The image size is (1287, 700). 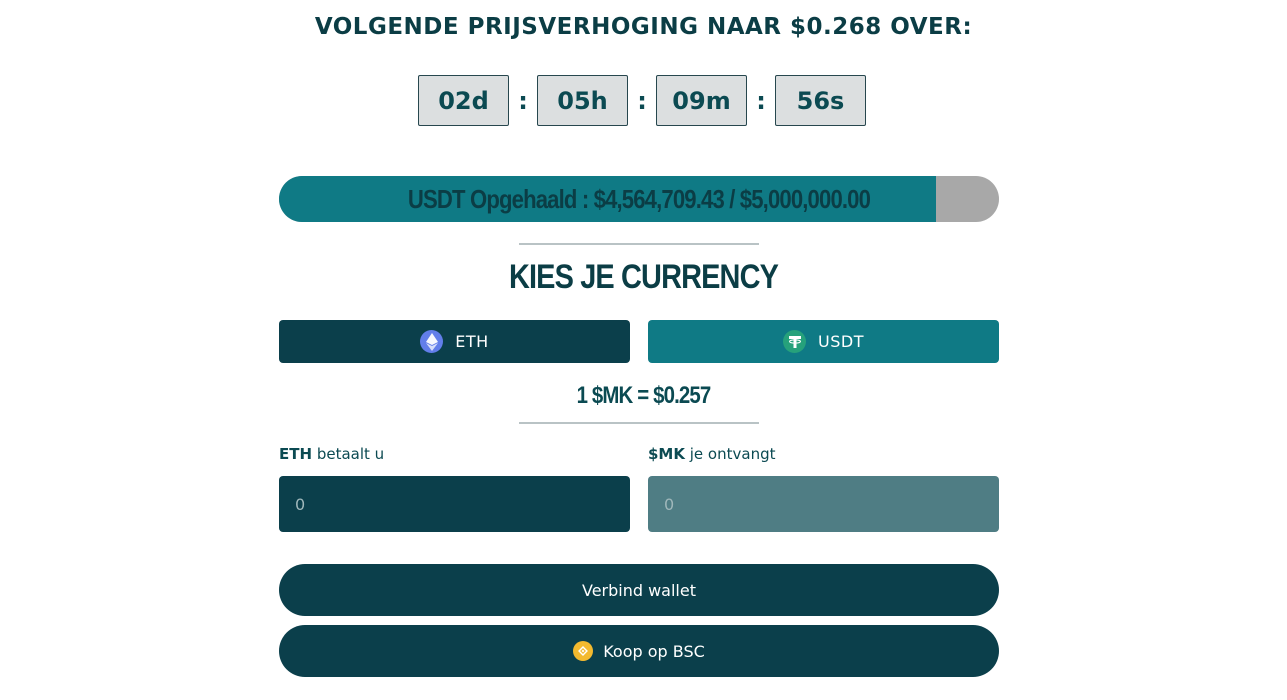 I want to click on pay-label-text: betaalt u, so click(x=348, y=454).